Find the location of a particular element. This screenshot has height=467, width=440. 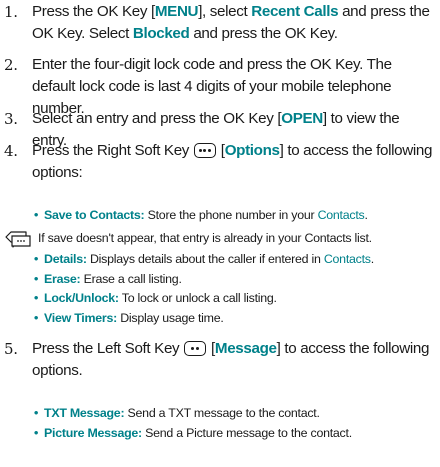

step-number: 3. is located at coordinates (11, 119).